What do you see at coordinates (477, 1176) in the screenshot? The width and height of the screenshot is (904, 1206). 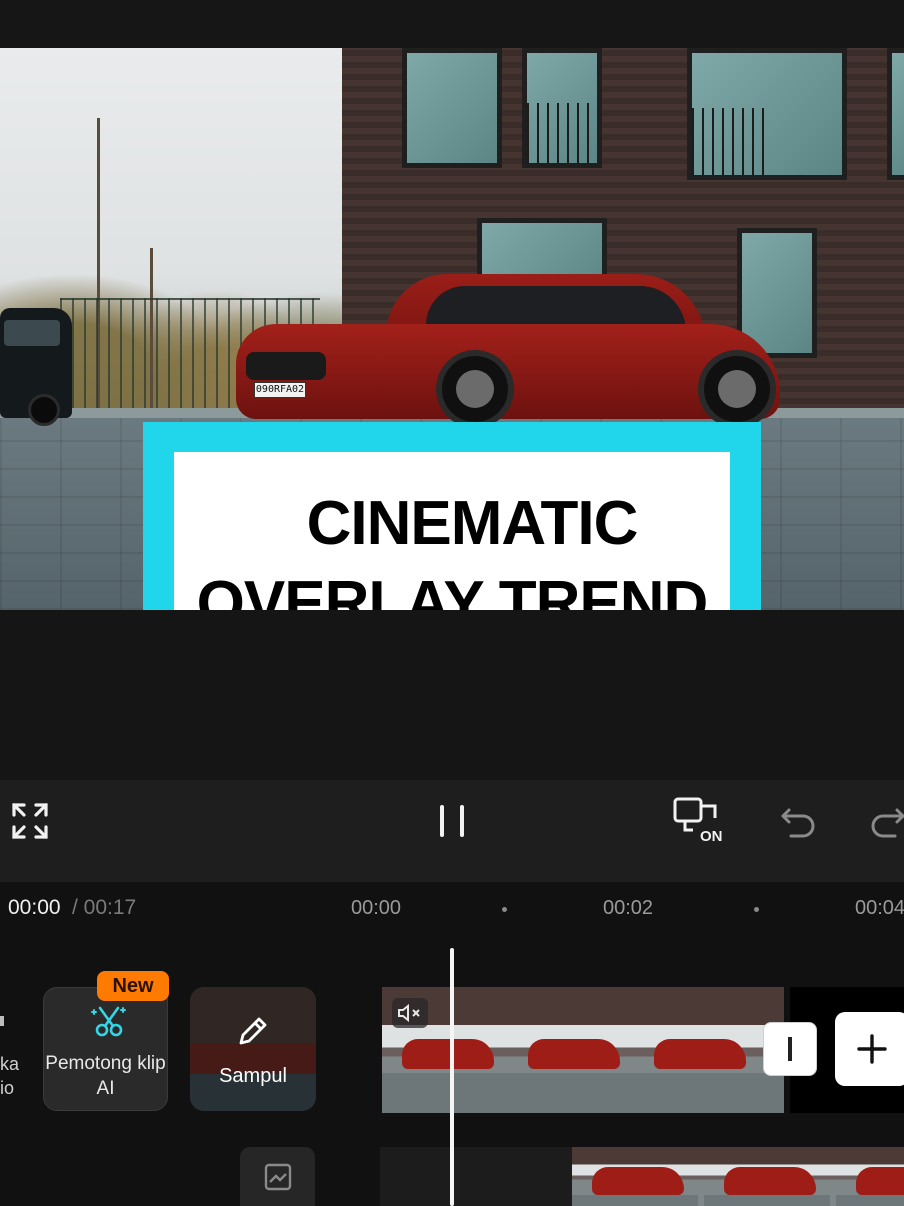 I see `overlay-track-empty` at bounding box center [477, 1176].